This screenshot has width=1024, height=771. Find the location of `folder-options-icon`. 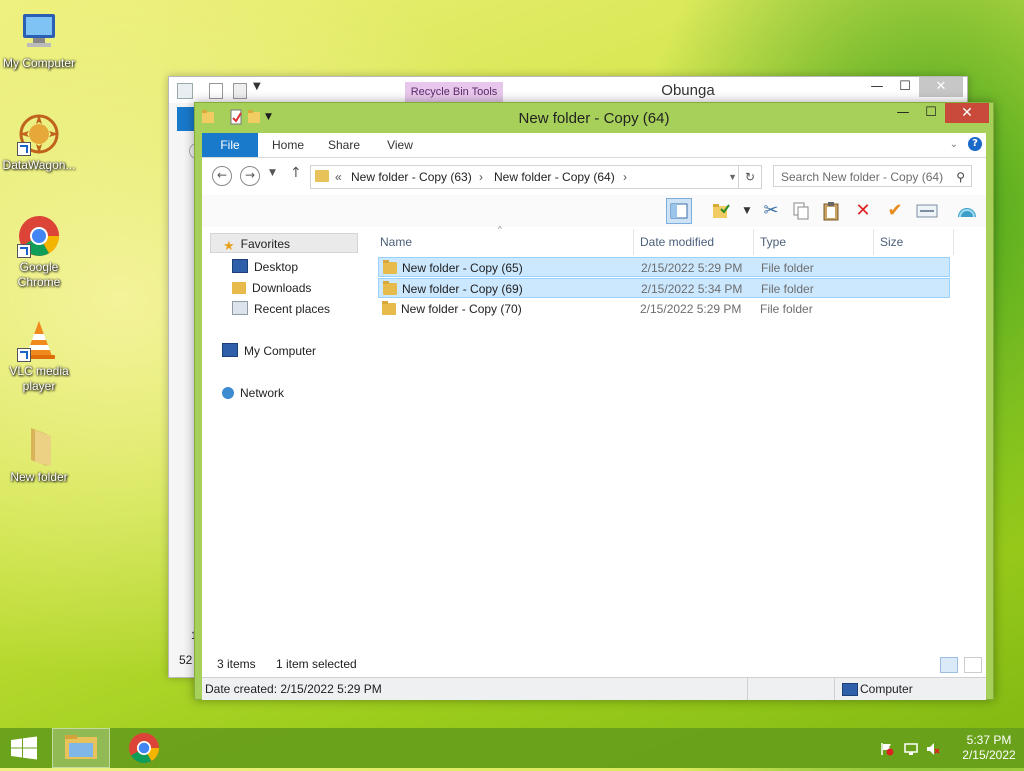

folder-options-icon is located at coordinates (721, 211).